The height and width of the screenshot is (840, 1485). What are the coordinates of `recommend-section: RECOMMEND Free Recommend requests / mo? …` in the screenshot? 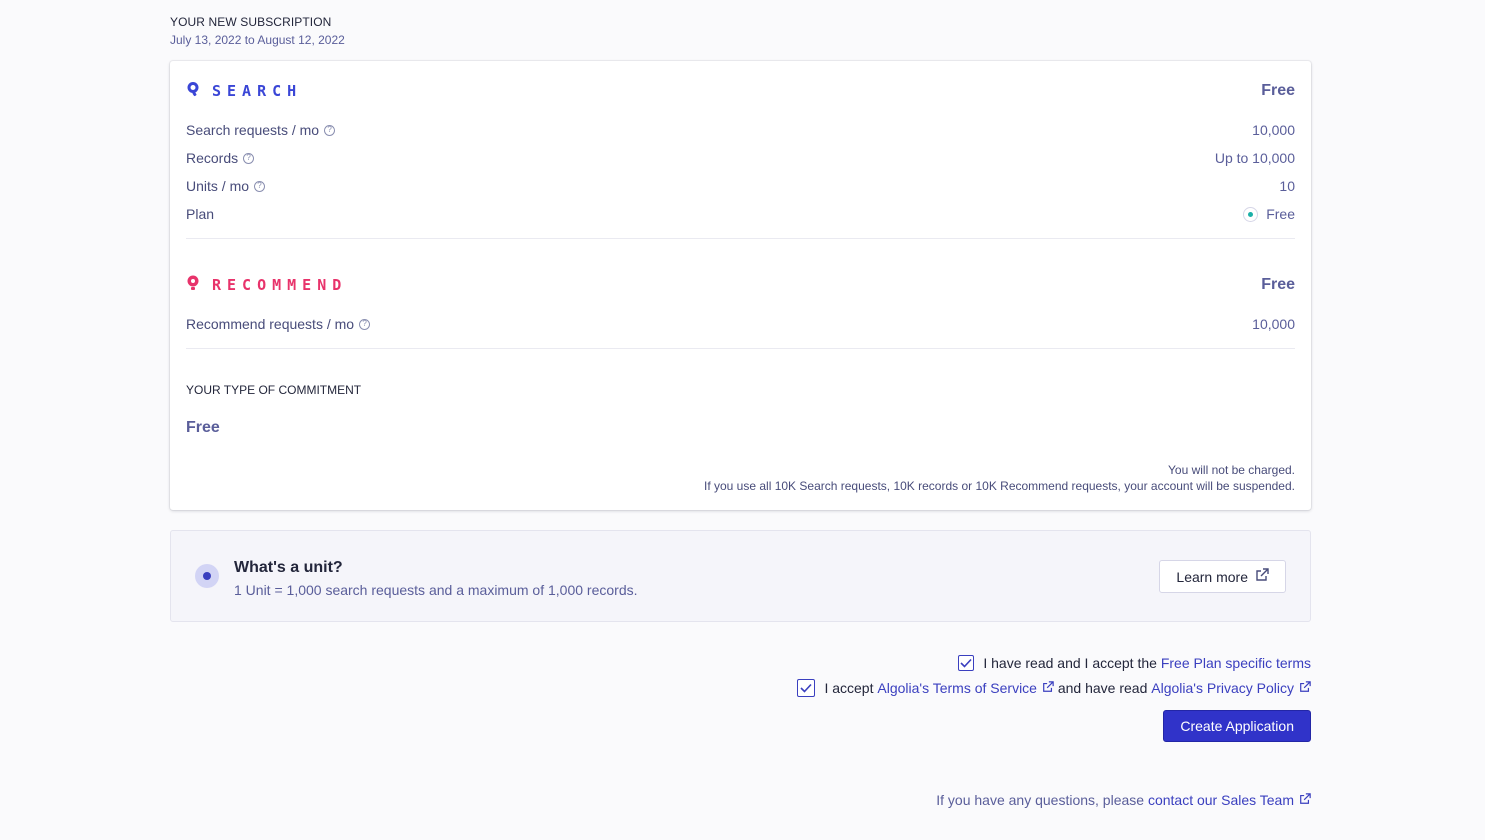 It's located at (740, 305).